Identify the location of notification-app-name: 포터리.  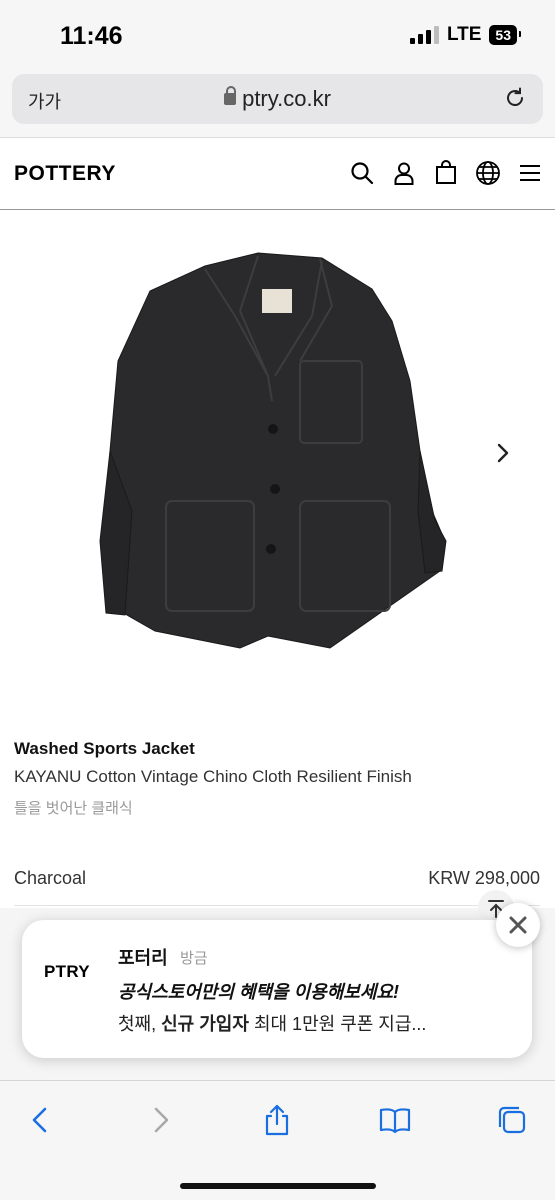
(143, 958).